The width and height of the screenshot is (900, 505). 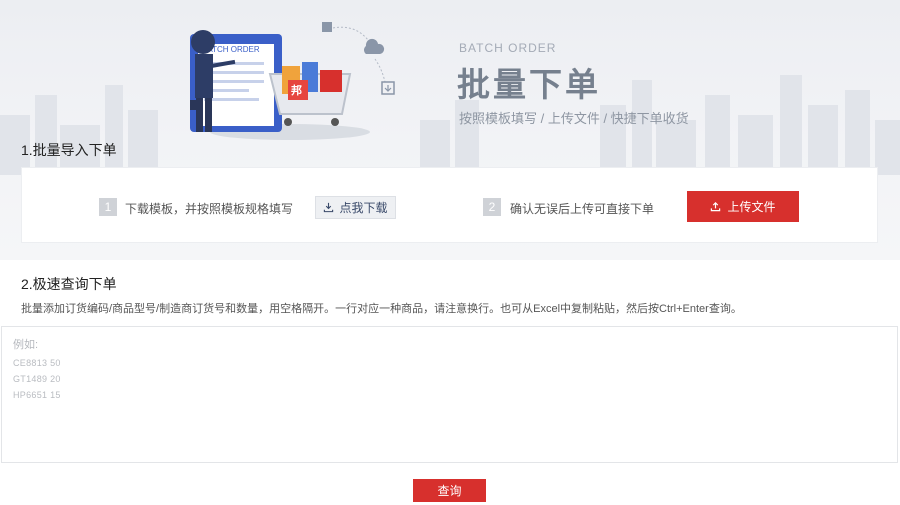 I want to click on download-icon, so click(x=329, y=207).